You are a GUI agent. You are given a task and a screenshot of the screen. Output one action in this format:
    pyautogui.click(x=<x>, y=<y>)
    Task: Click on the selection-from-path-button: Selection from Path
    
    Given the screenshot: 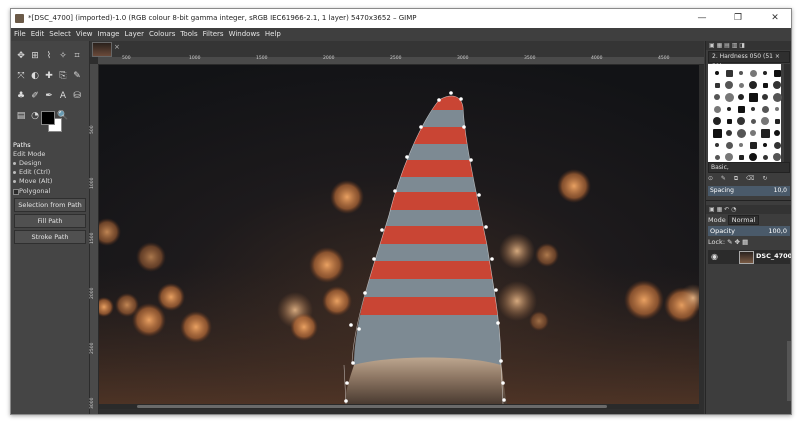 What is the action you would take?
    pyautogui.click(x=50, y=205)
    